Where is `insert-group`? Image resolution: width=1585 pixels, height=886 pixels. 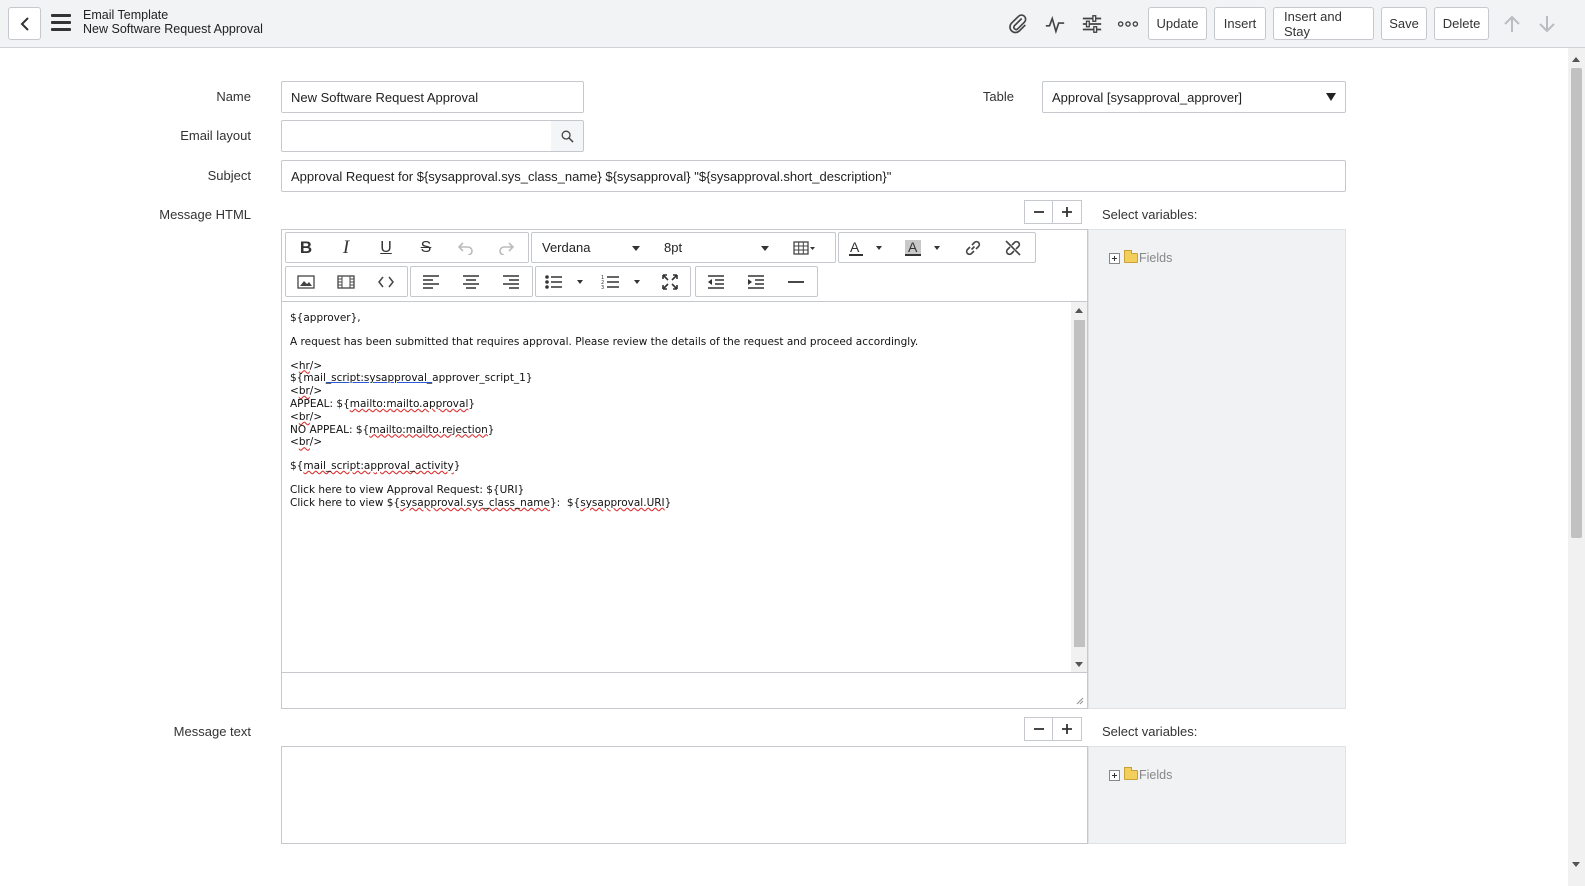 insert-group is located at coordinates (346, 281).